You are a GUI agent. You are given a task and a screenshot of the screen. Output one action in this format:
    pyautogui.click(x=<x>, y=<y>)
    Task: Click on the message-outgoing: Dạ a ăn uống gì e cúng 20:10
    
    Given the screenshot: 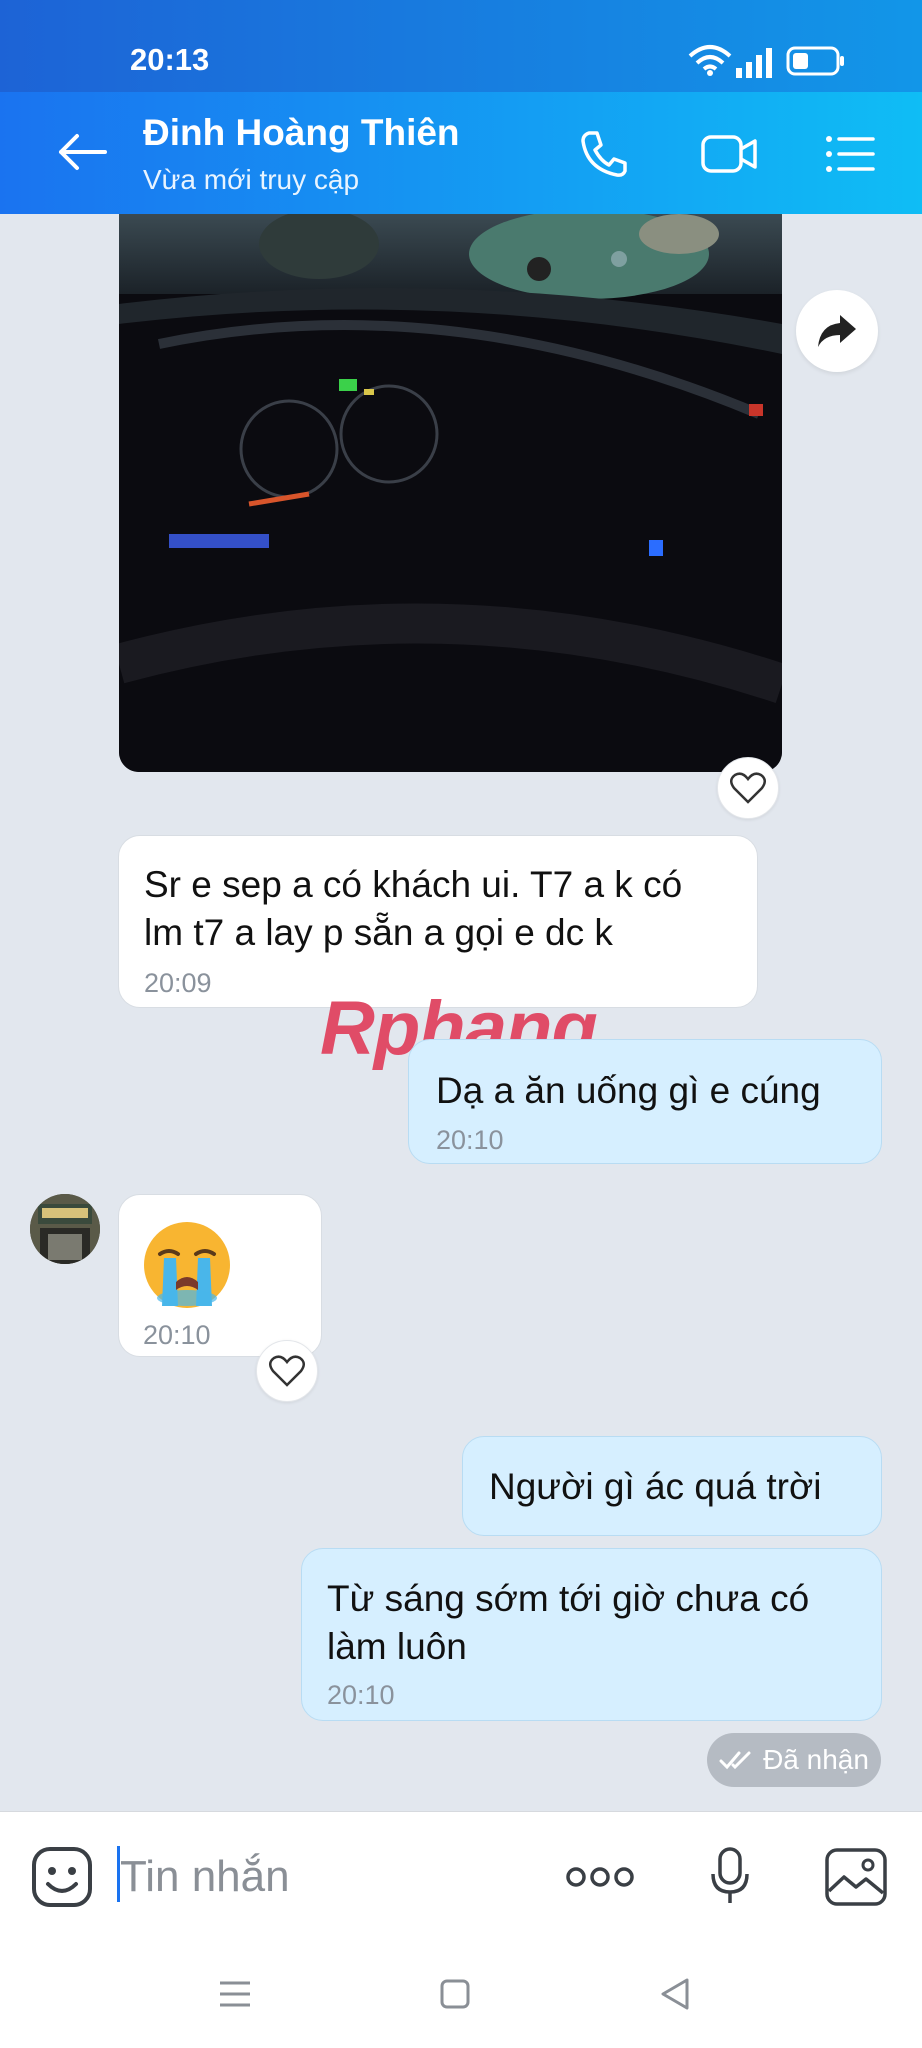 What is the action you would take?
    pyautogui.click(x=645, y=1101)
    